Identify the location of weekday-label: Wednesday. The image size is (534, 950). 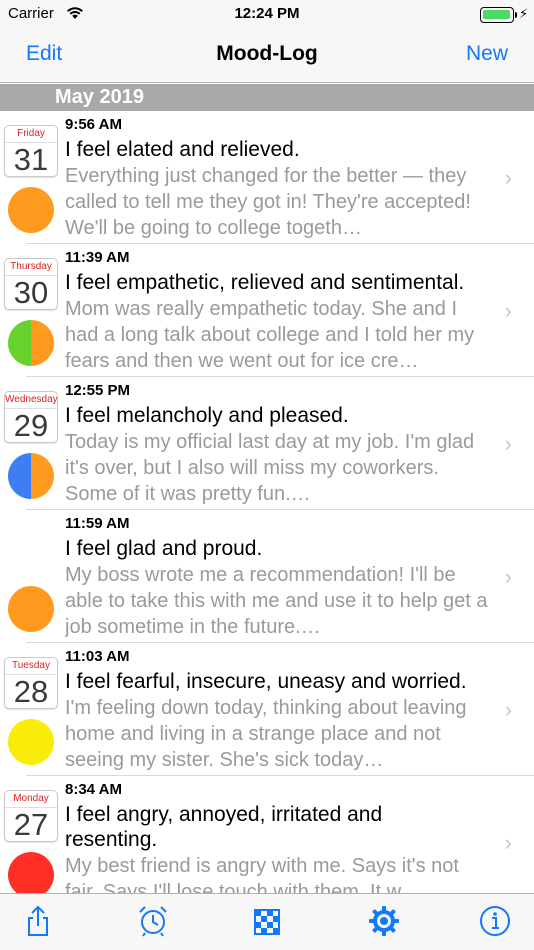
(31, 399).